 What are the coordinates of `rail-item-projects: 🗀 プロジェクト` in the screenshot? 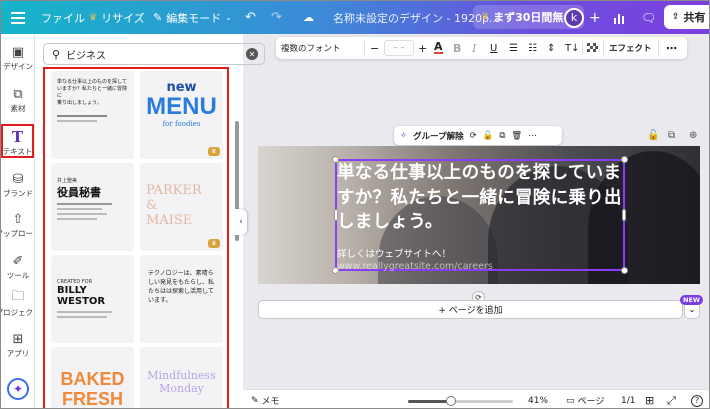 It's located at (21, 303).